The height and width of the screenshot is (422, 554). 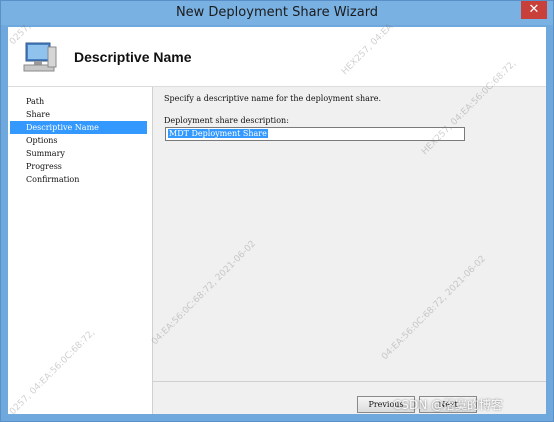 I want to click on page-title: Descriptive Name, so click(x=133, y=57).